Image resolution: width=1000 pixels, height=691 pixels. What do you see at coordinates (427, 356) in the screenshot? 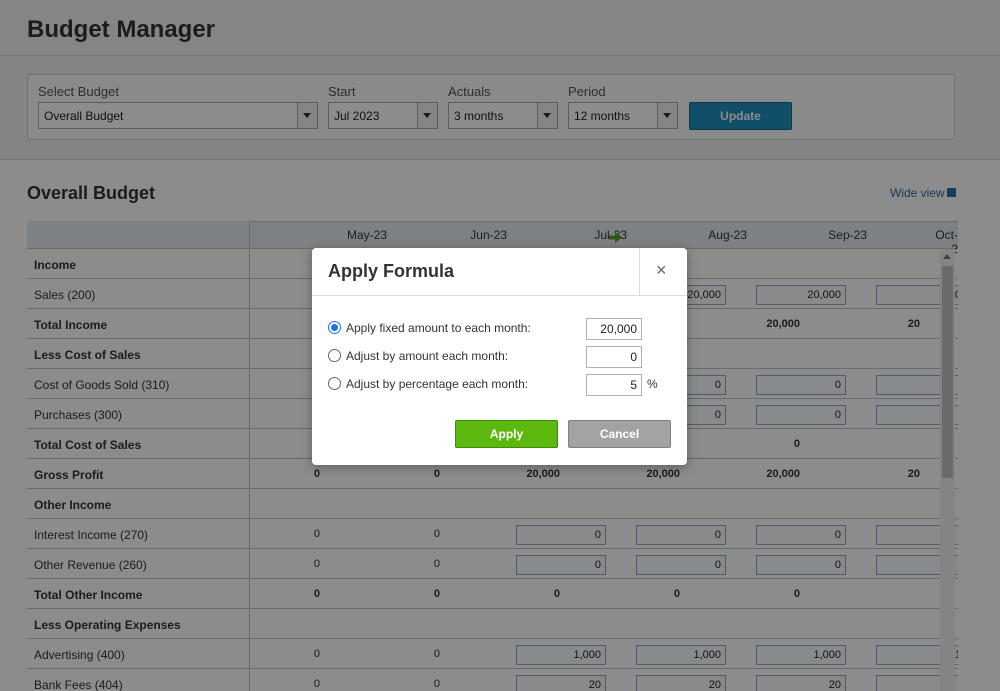
I see `option-label: Adjust by amount each month:` at bounding box center [427, 356].